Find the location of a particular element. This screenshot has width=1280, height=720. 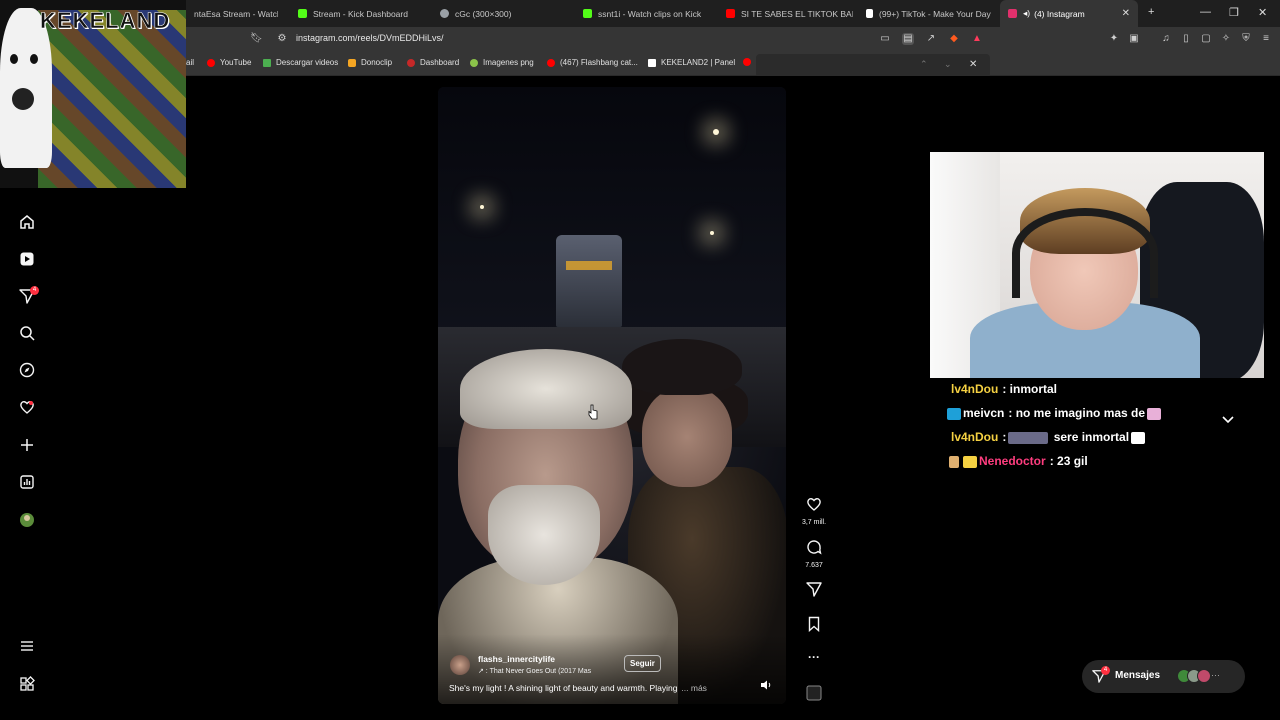

tab-kick-clips: ssnt1i - Watch clips on Kick is located at coordinates (642, 13).